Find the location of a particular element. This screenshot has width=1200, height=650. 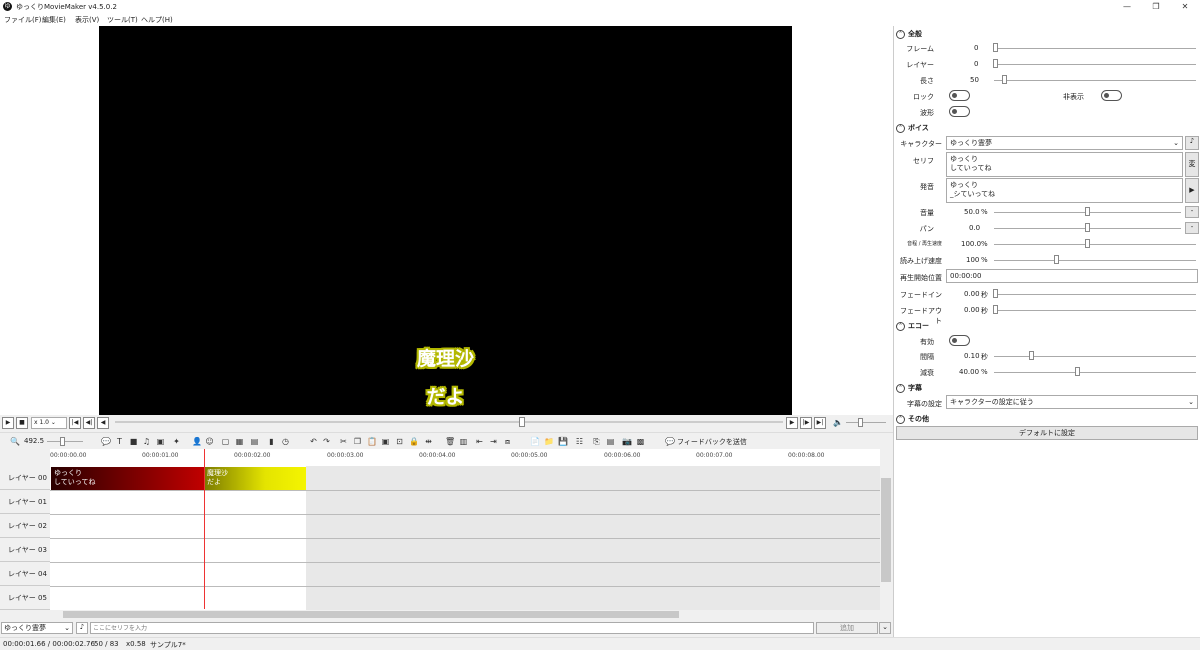

frame-value: 0 is located at coordinates (976, 48).